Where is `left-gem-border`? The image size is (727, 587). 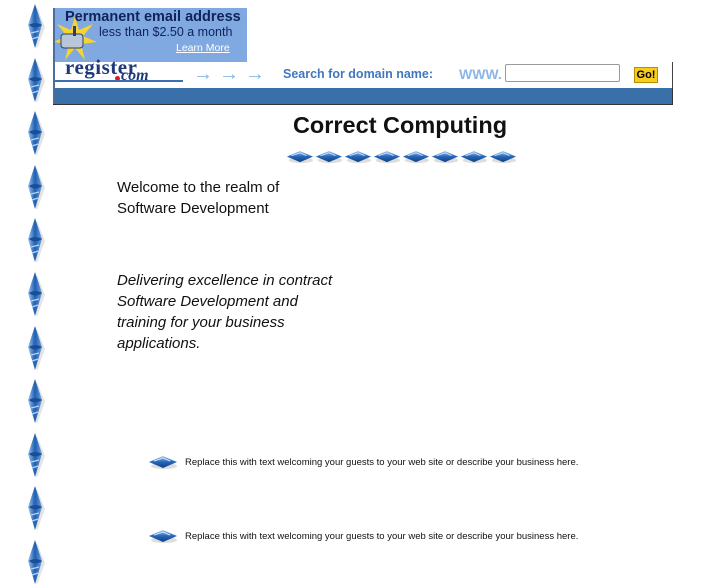
left-gem-border is located at coordinates (35, 272).